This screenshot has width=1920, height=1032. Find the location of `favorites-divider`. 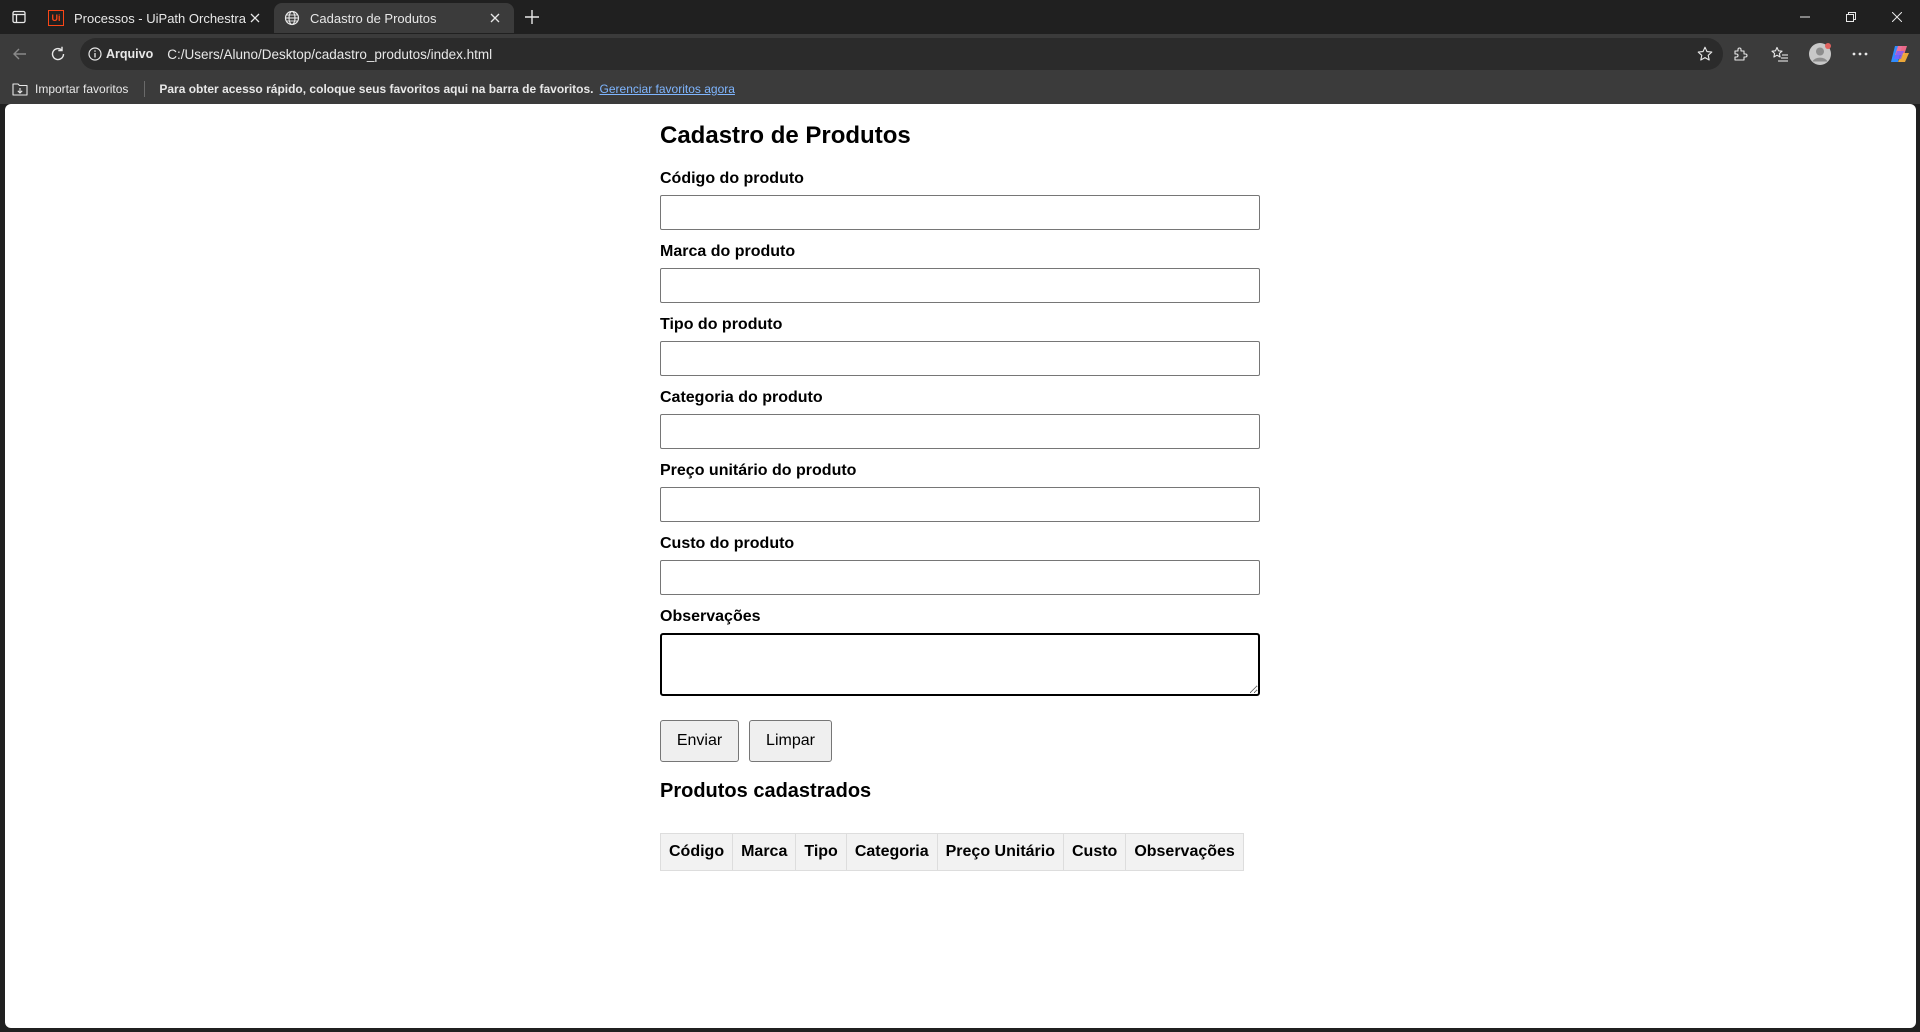

favorites-divider is located at coordinates (145, 89).